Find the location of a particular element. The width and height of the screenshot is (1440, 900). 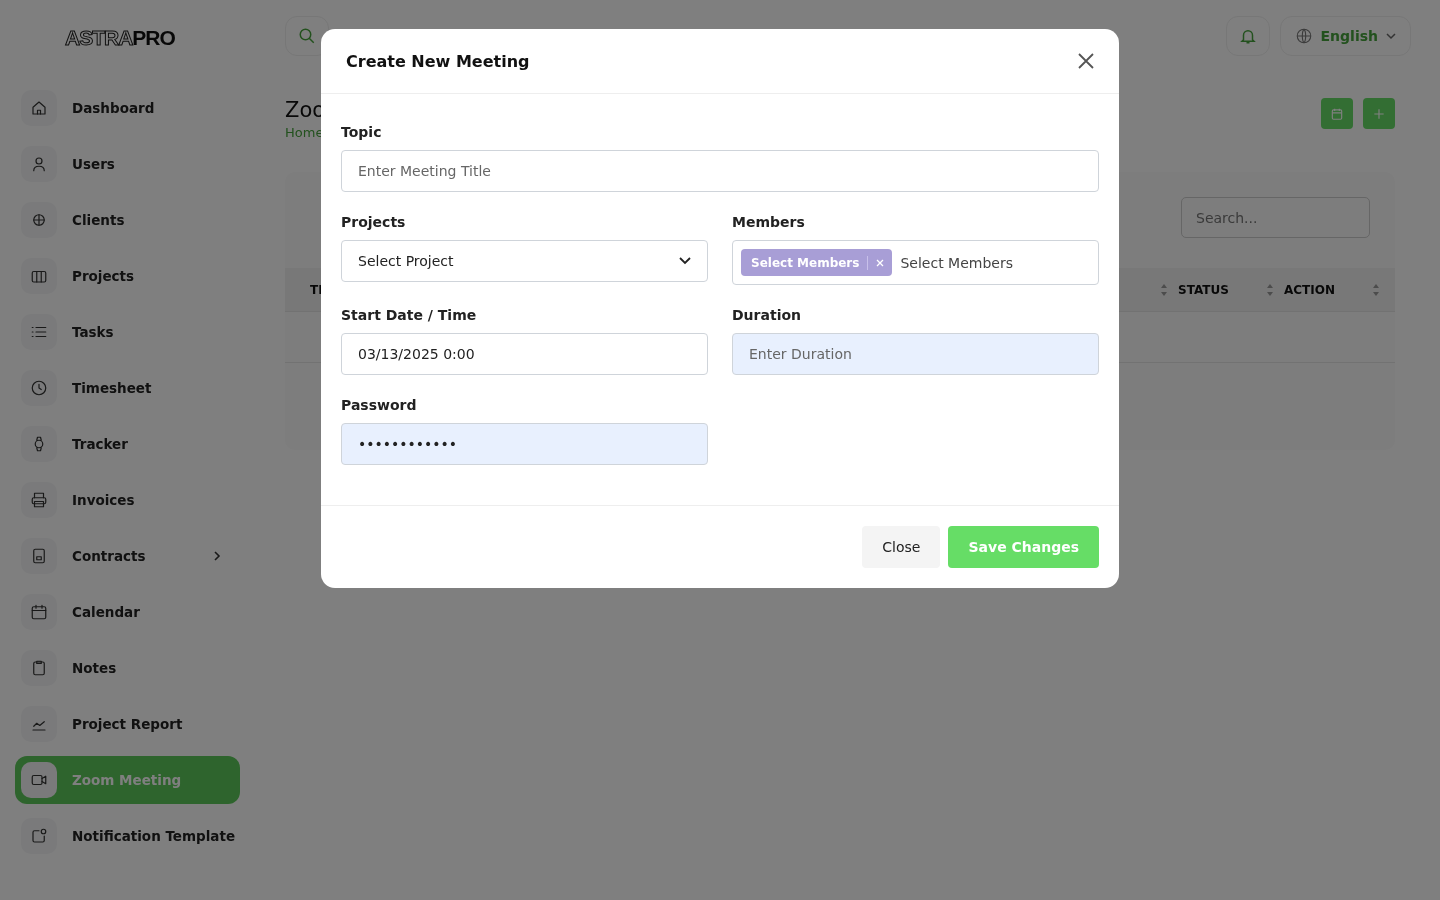

plus-icon is located at coordinates (1379, 113).